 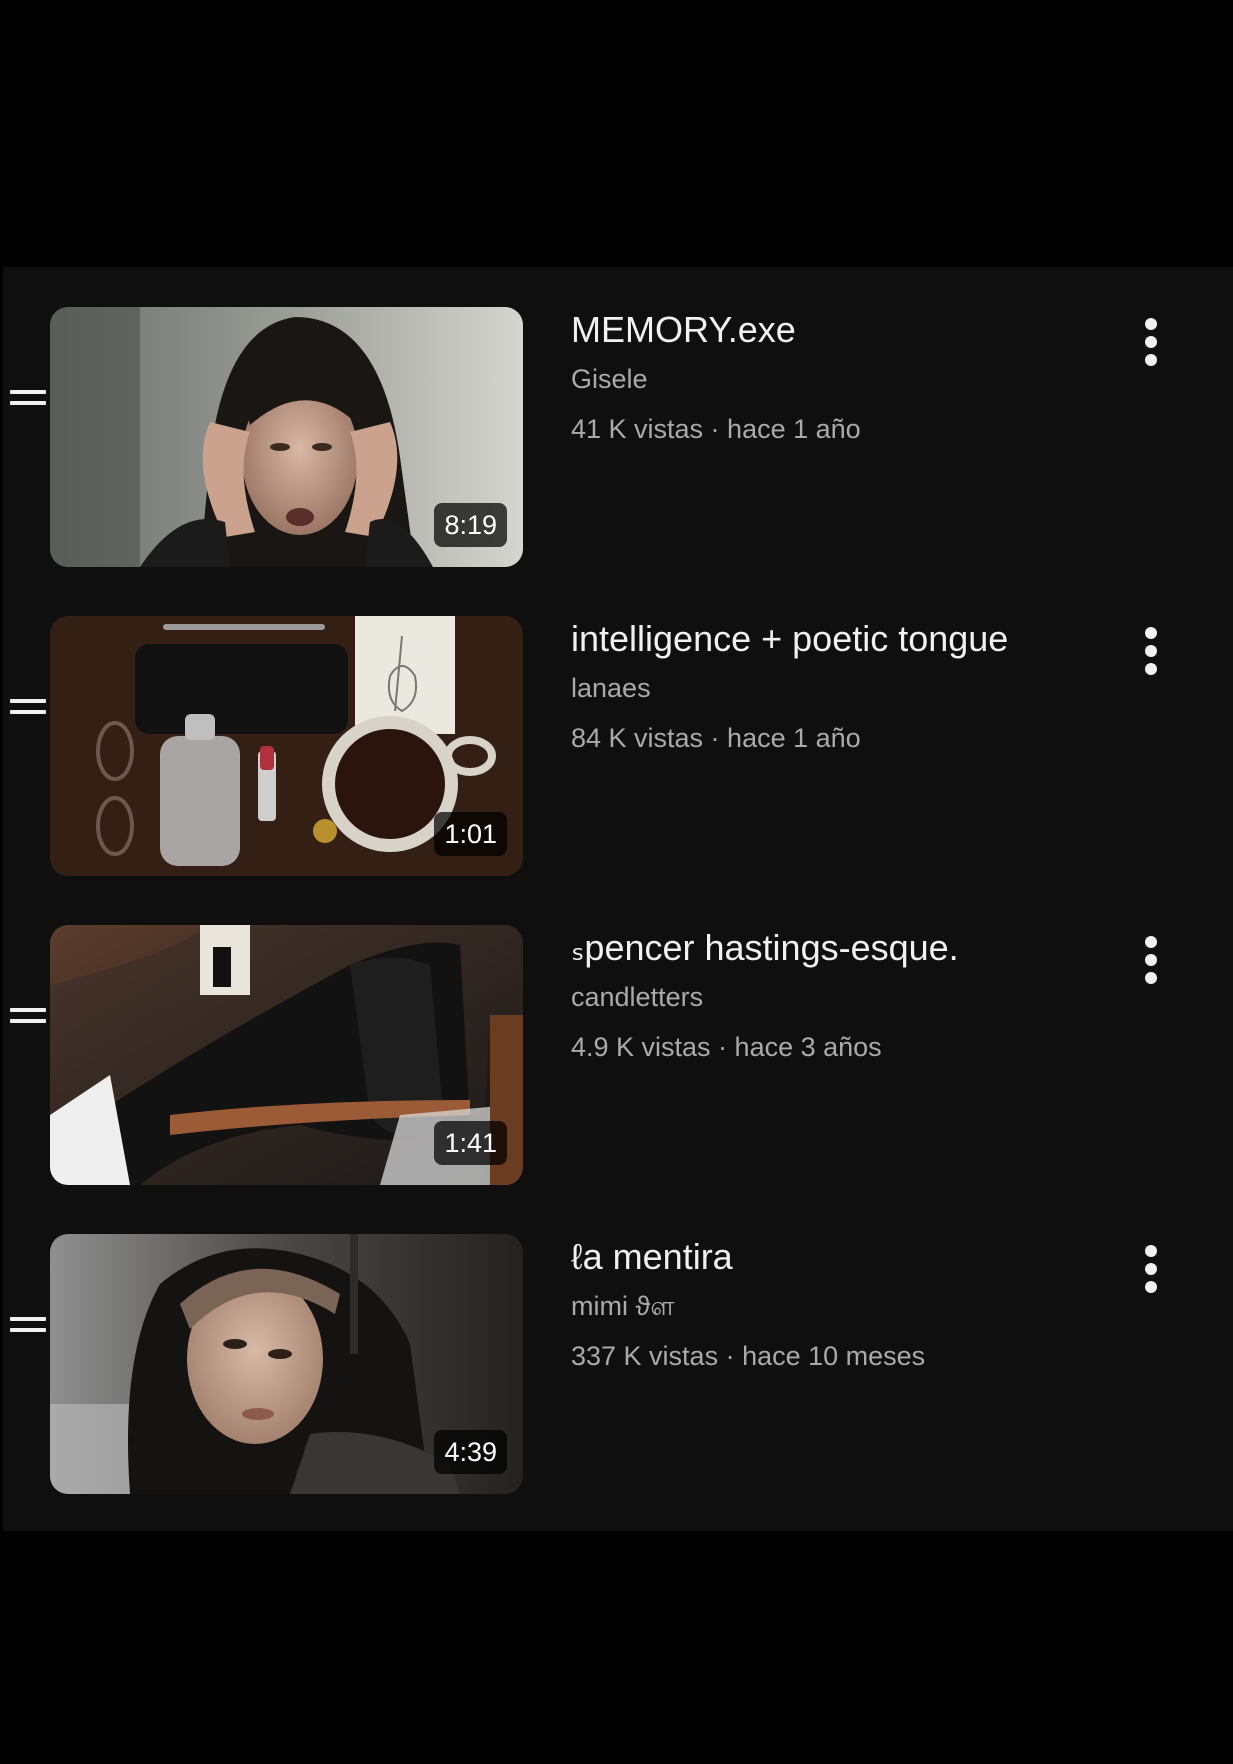 What do you see at coordinates (748, 1356) in the screenshot?
I see `video-stats: 337 K vistas · hace 10 meses` at bounding box center [748, 1356].